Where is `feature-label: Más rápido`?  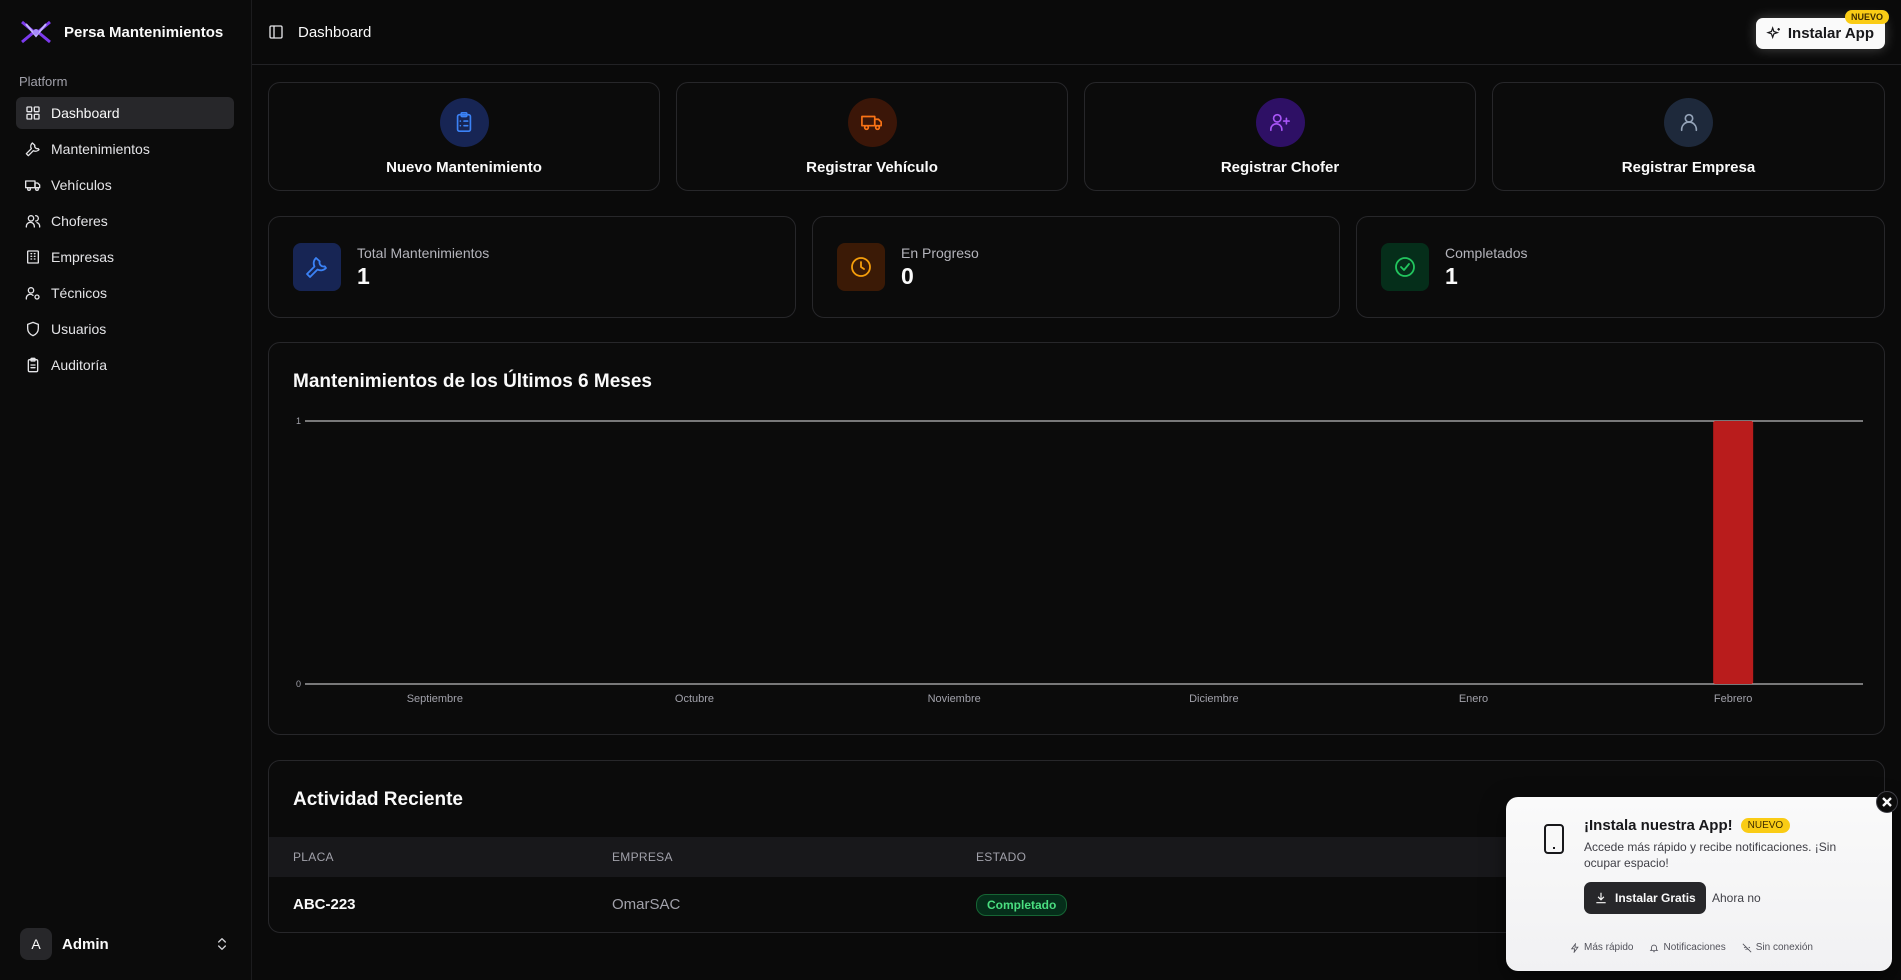 feature-label: Más rápido is located at coordinates (1609, 947).